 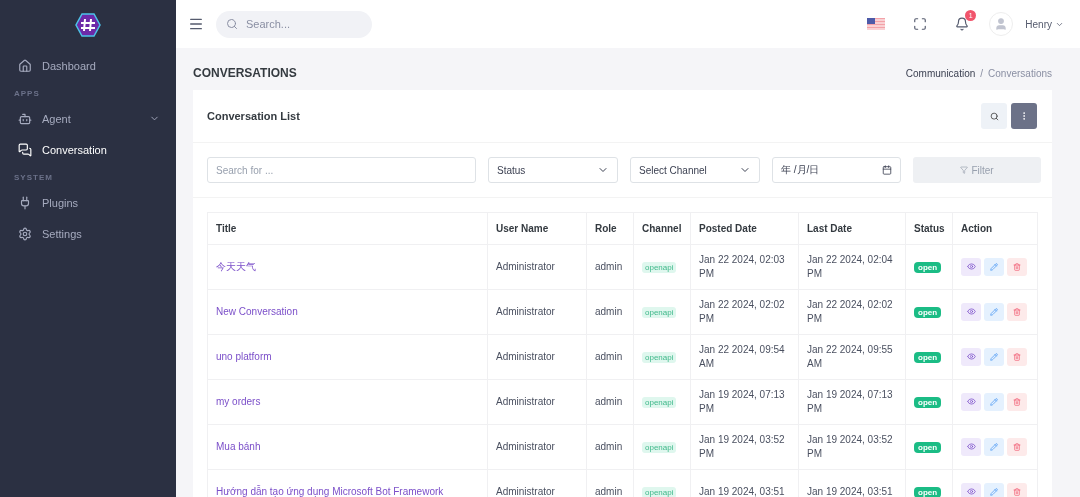 What do you see at coordinates (238, 401) in the screenshot?
I see `conversation-link: my orders` at bounding box center [238, 401].